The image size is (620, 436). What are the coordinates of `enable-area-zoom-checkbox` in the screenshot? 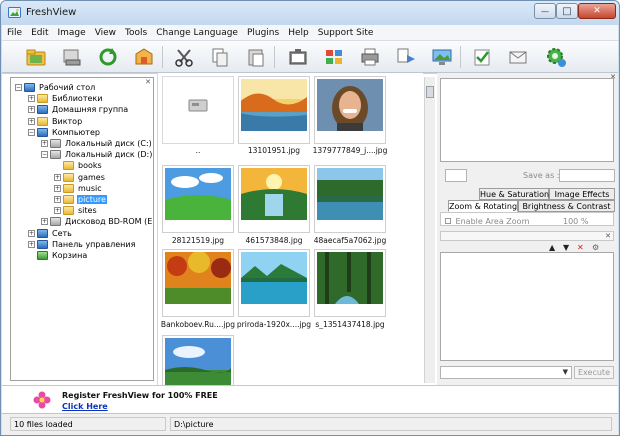 It's located at (448, 221).